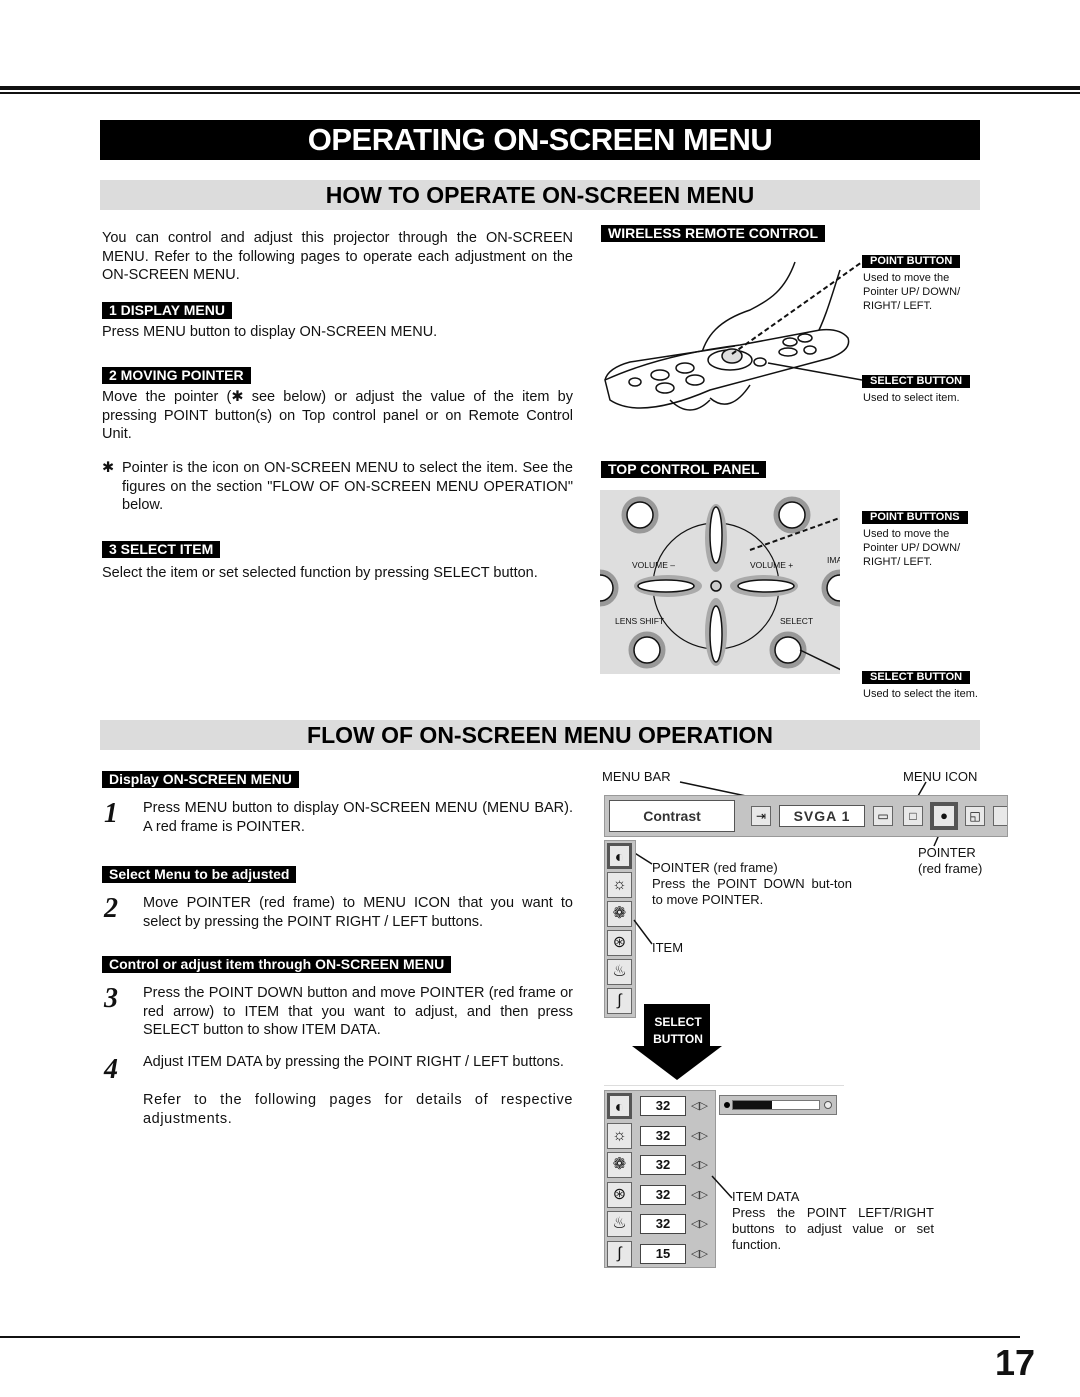 The image size is (1080, 1397). What do you see at coordinates (752, 1105) in the screenshot?
I see `level-fill` at bounding box center [752, 1105].